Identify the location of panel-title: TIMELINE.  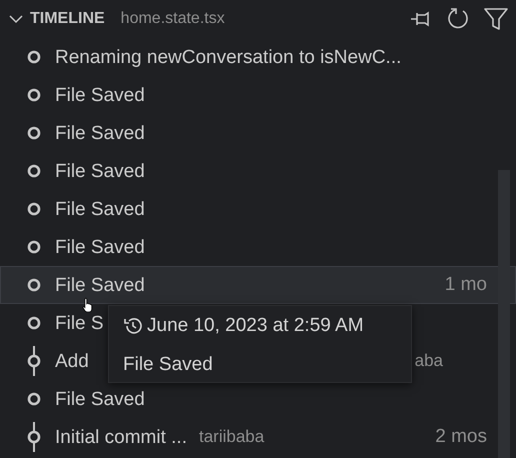
(67, 19).